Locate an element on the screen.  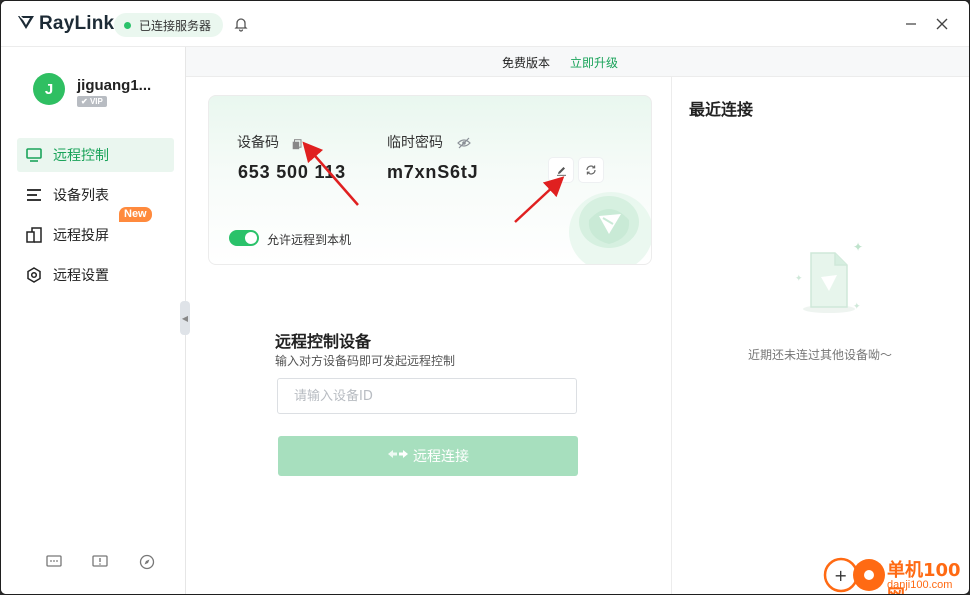
copy-icon is located at coordinates (297, 144).